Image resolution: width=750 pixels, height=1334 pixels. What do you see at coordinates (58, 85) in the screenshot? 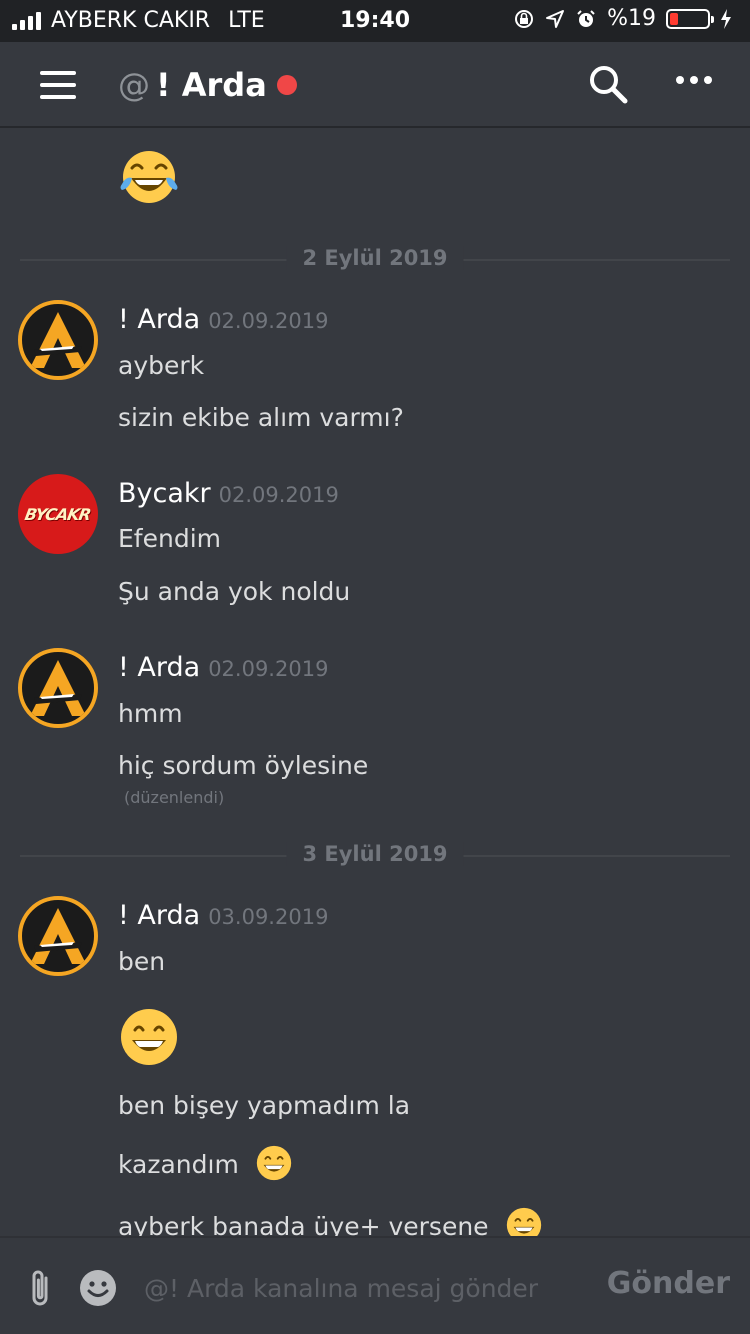
I see `hamburger-menu-icon` at bounding box center [58, 85].